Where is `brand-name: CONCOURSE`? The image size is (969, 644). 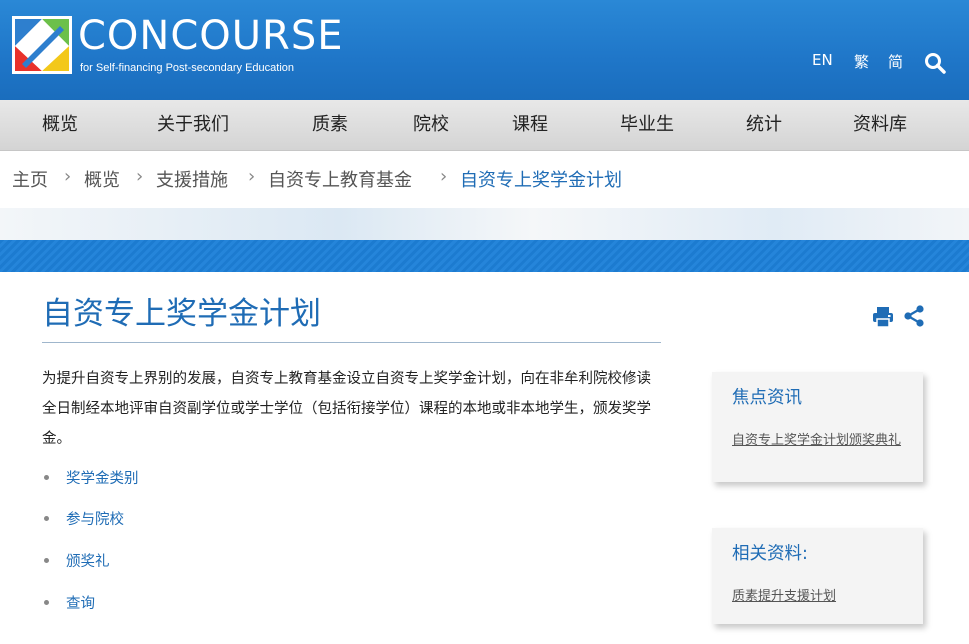 brand-name: CONCOURSE is located at coordinates (210, 36).